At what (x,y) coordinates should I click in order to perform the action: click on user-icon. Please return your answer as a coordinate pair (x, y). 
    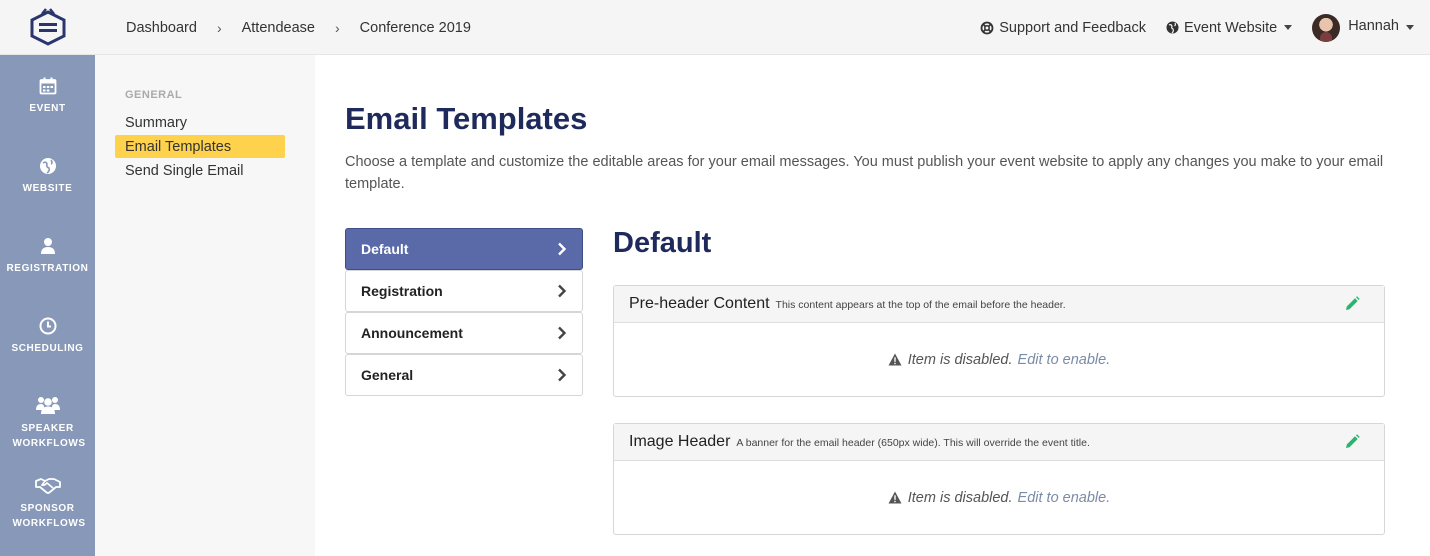
    Looking at the image, I should click on (47, 246).